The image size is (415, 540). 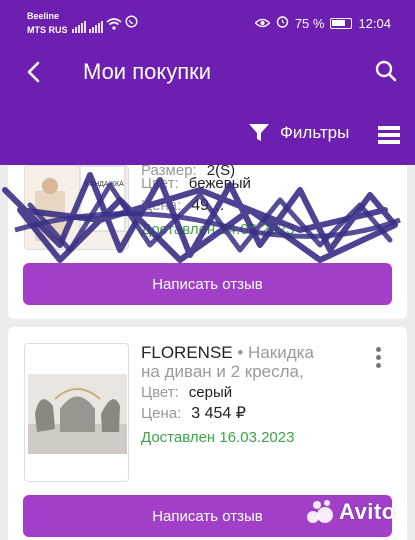 I want to click on alarm-icon, so click(x=282, y=23).